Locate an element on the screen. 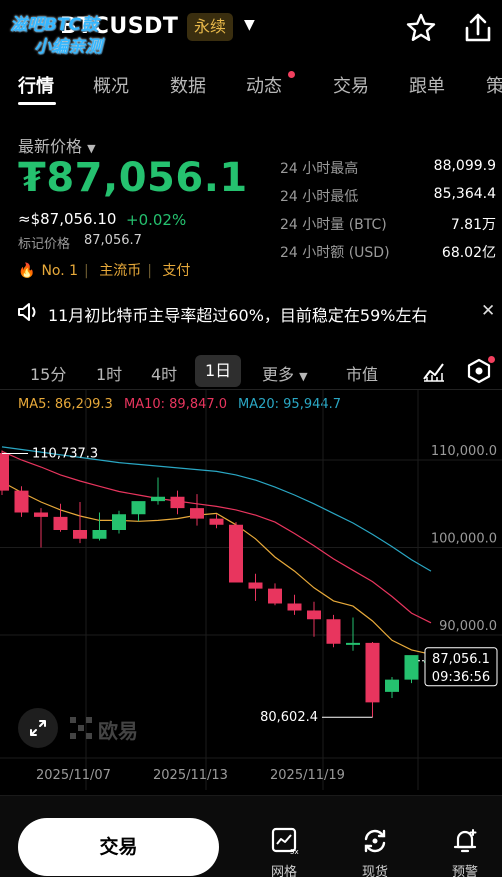 The height and width of the screenshot is (877, 502). coin-tags: 🔥 No. 1 | 主流币 | 支付 is located at coordinates (104, 271).